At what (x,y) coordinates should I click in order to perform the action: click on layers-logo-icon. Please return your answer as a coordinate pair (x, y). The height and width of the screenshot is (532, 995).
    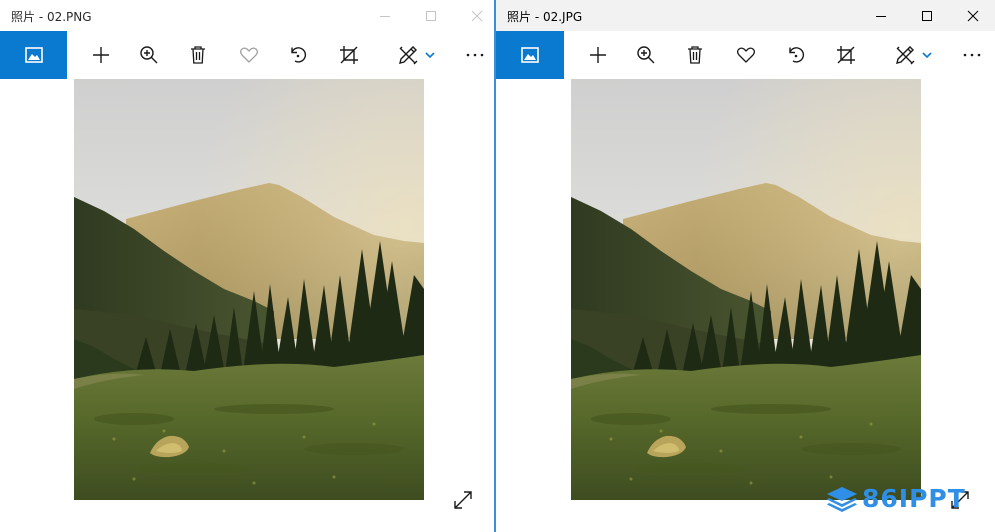
    Looking at the image, I should click on (842, 499).